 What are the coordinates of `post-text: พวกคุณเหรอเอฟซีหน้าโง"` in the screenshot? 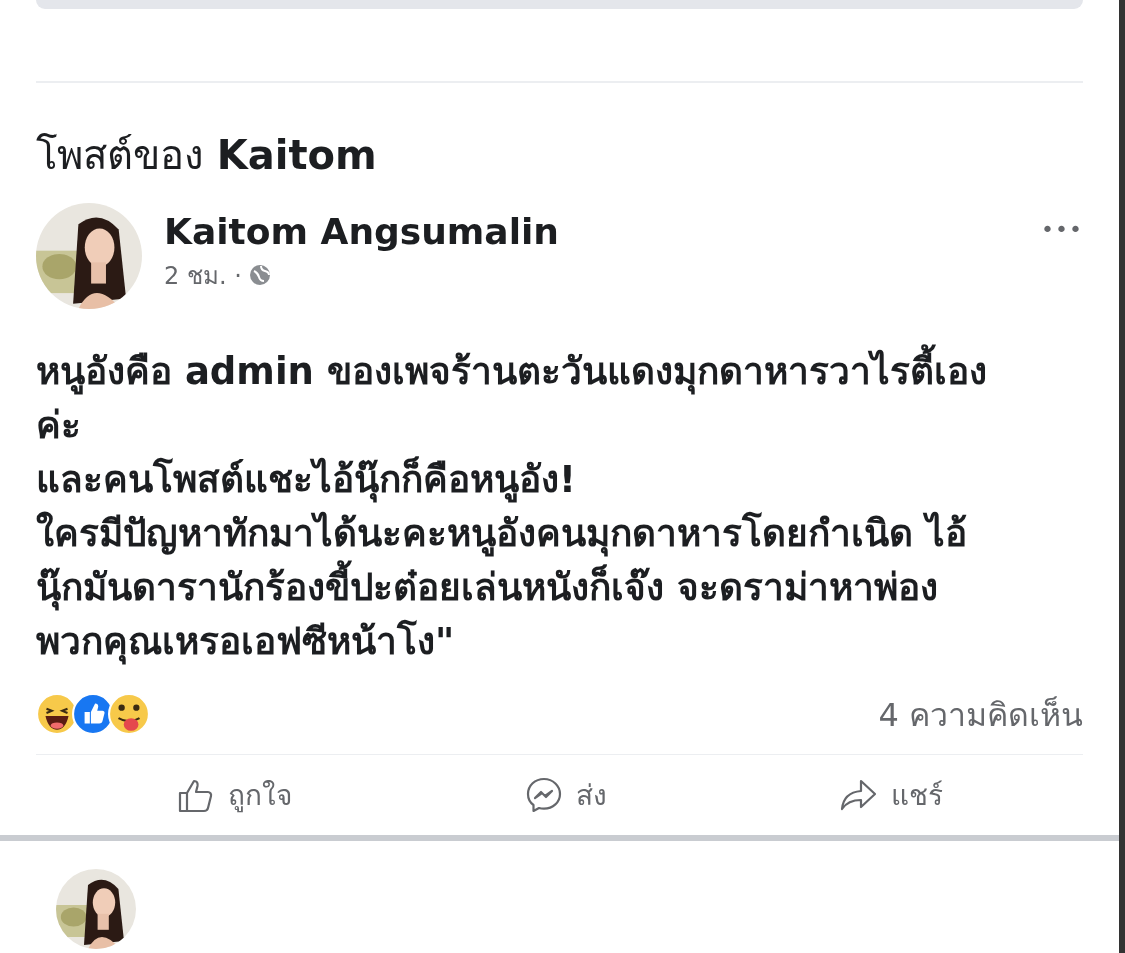 It's located at (246, 642).